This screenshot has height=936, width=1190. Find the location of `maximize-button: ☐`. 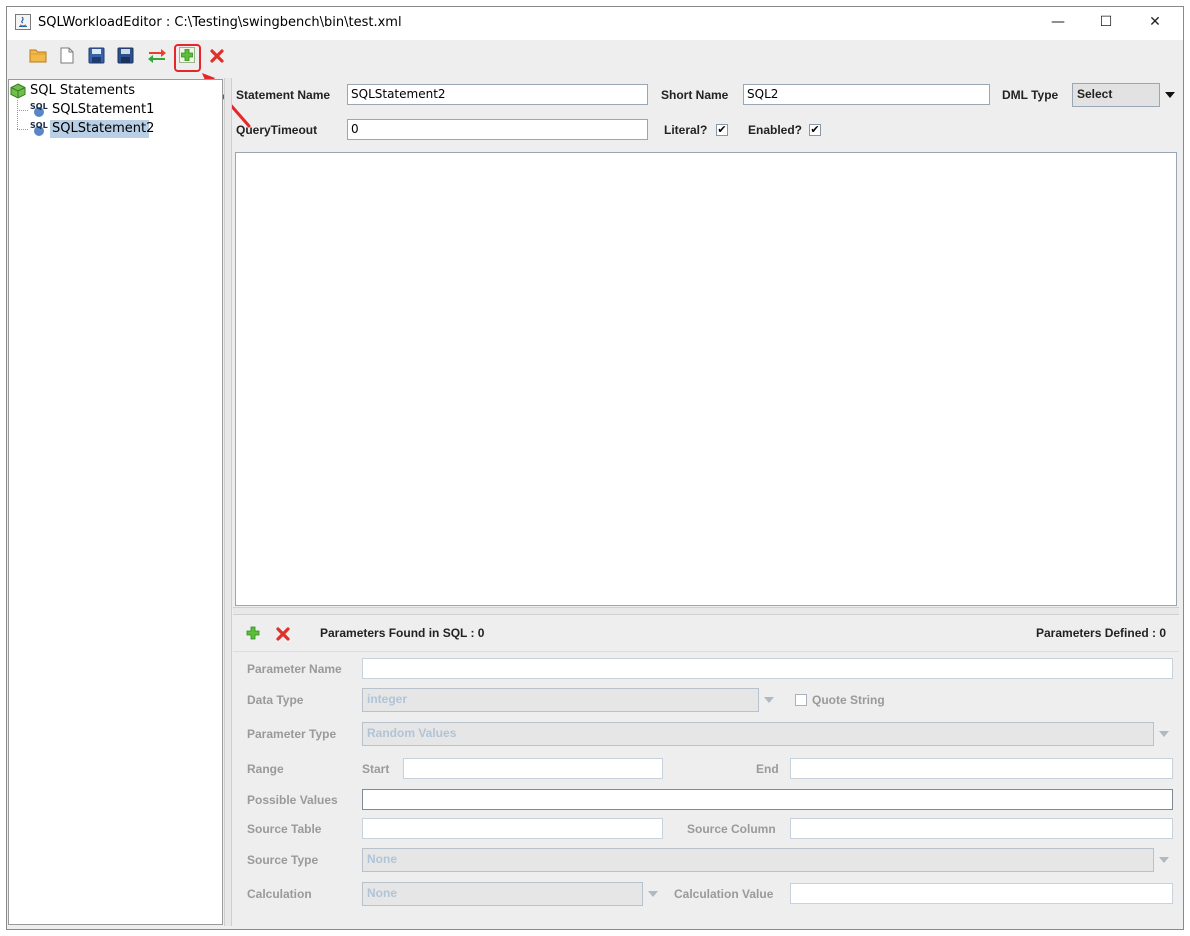

maximize-button: ☐ is located at coordinates (1106, 22).